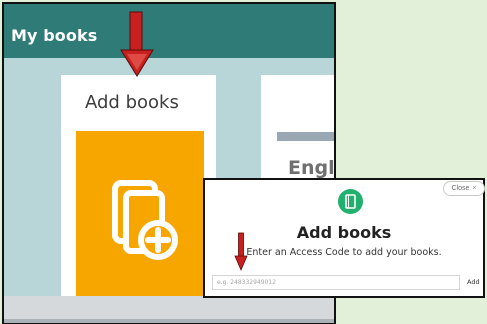 This screenshot has width=487, height=324. I want to click on add-books-tile, so click(140, 215).